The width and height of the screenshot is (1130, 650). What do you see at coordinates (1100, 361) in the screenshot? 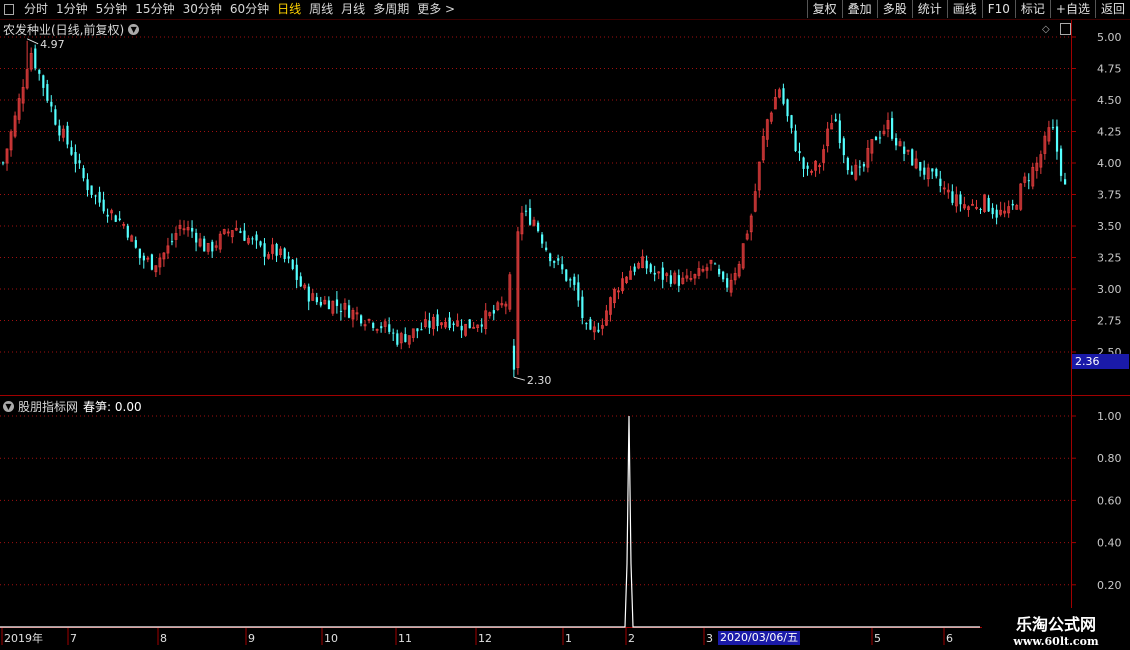
I see `current-price-badge: 2.36` at bounding box center [1100, 361].